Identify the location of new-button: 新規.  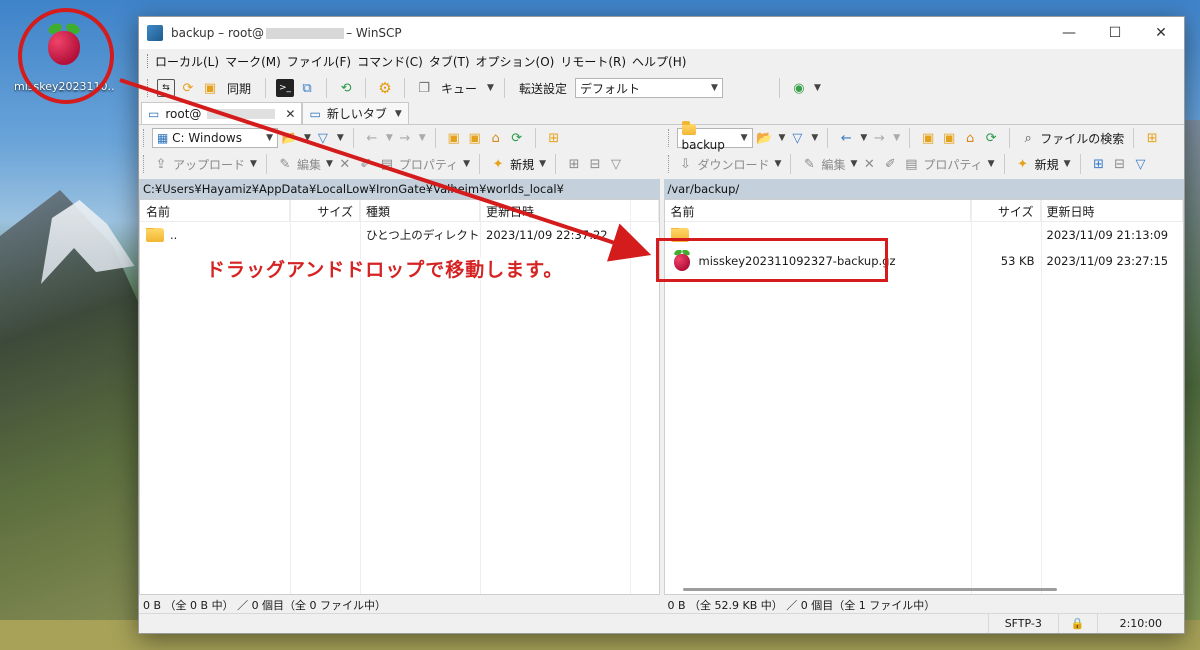
(522, 164).